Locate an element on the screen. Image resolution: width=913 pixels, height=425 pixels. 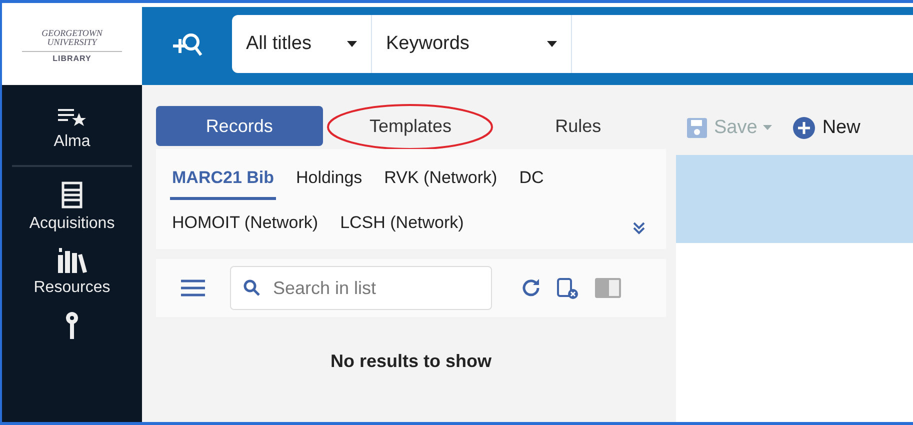
field-dropdown: Keywords is located at coordinates (472, 44).